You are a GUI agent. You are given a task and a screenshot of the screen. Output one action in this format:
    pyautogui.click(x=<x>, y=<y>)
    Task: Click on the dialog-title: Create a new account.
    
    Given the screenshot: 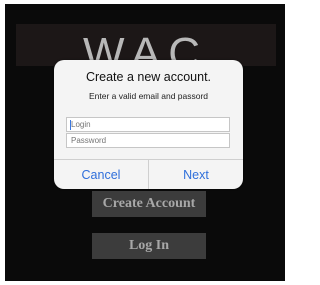 What is the action you would take?
    pyautogui.click(x=148, y=77)
    